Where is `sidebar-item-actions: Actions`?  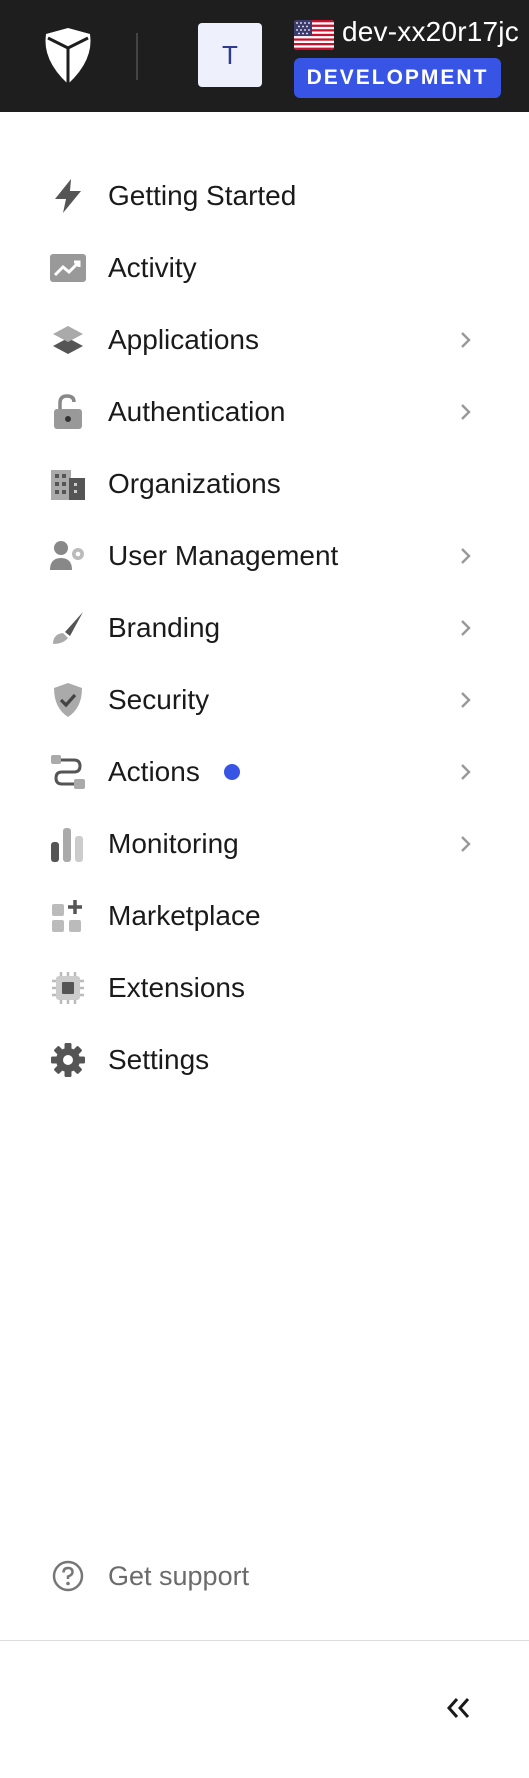
sidebar-item-actions: Actions is located at coordinates (264, 772).